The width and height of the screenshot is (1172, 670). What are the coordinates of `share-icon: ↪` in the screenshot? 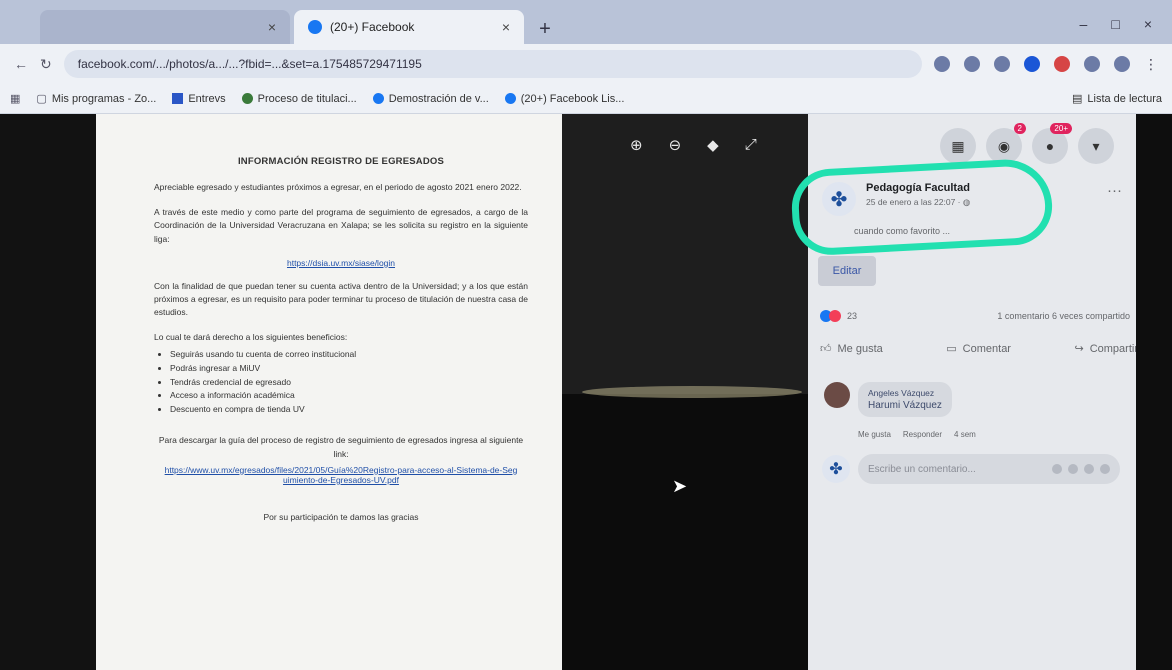 It's located at (1079, 349).